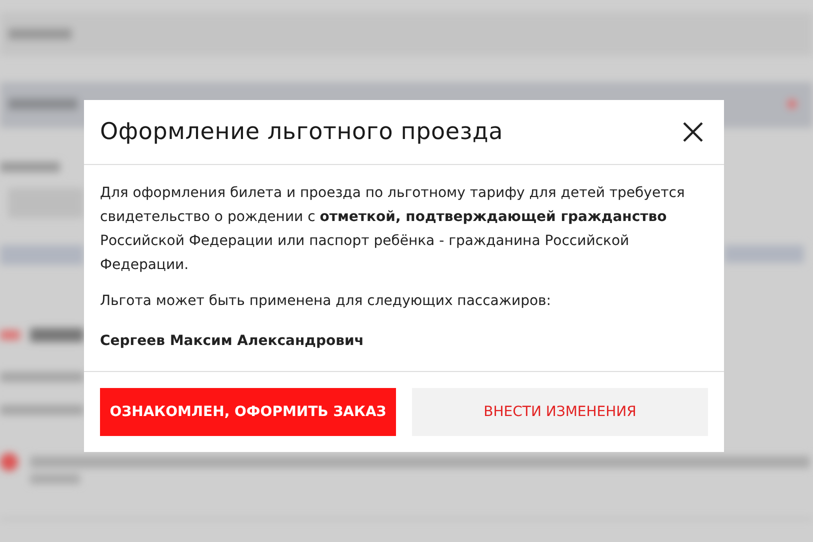 The height and width of the screenshot is (542, 813). What do you see at coordinates (393, 229) in the screenshot?
I see `paragraph: Для оформления билета и проезда по льготному тарифу для детей требуется свидетельство о рождении с отметкой, подтверждающей гражданство Российской Федерации или паспорт ребёнка - гражданина Российской Федерации.` at bounding box center [393, 229].